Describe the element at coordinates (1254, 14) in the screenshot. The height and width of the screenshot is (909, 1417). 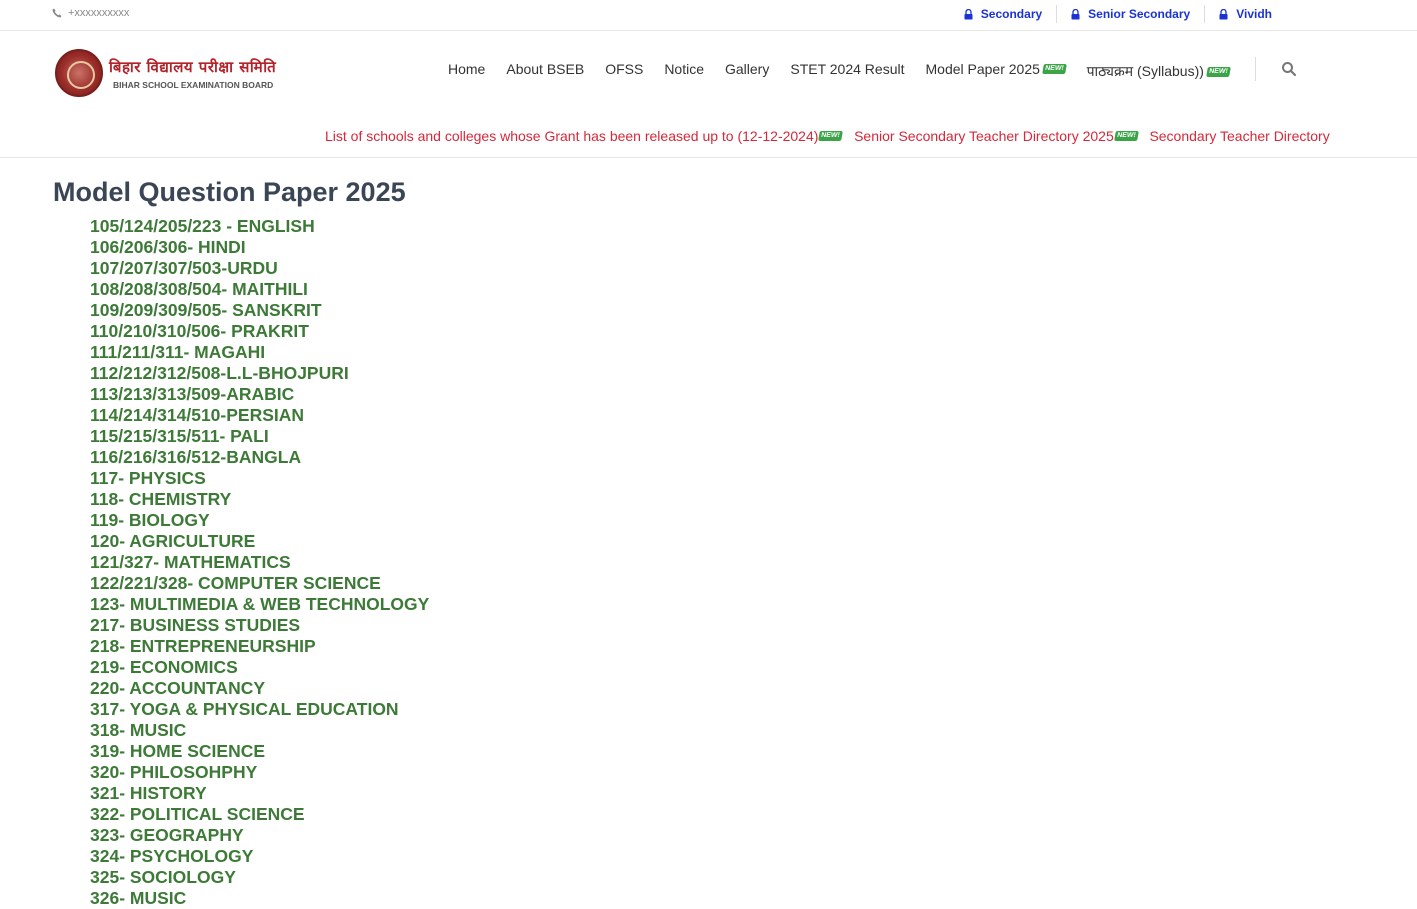
I see `vividh-link-label: Vividh` at that location.